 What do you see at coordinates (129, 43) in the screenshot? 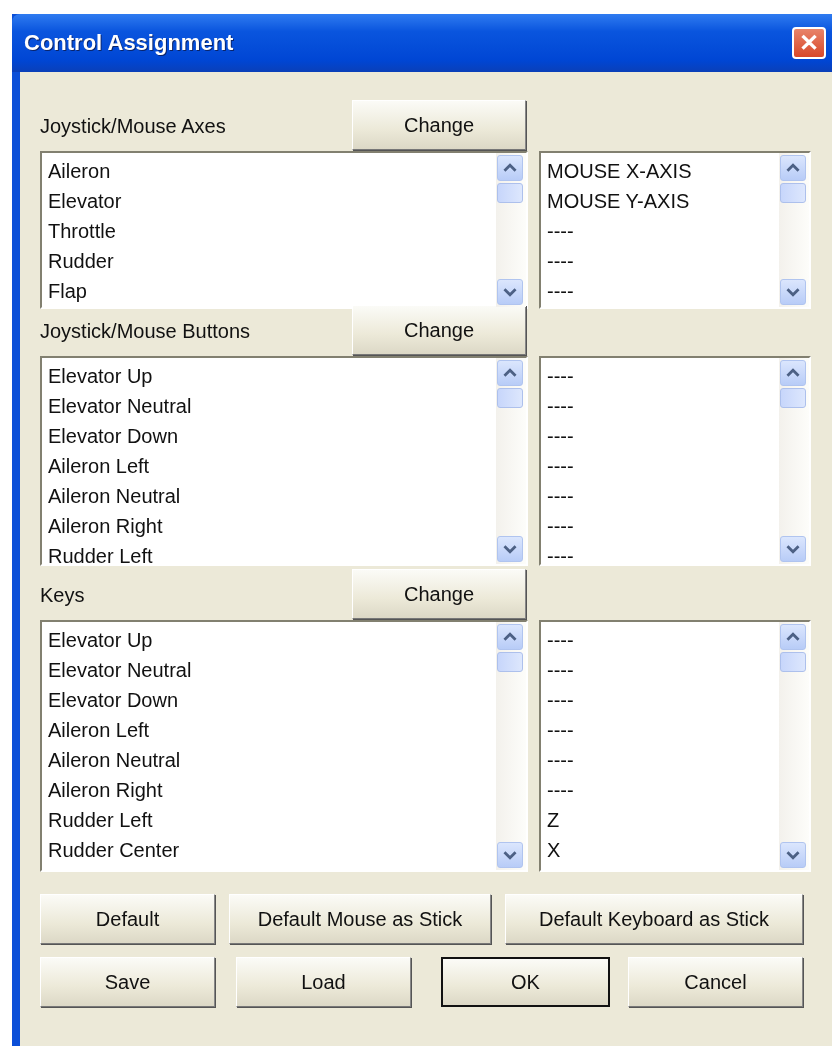
I see `window-title: Control Assignment` at bounding box center [129, 43].